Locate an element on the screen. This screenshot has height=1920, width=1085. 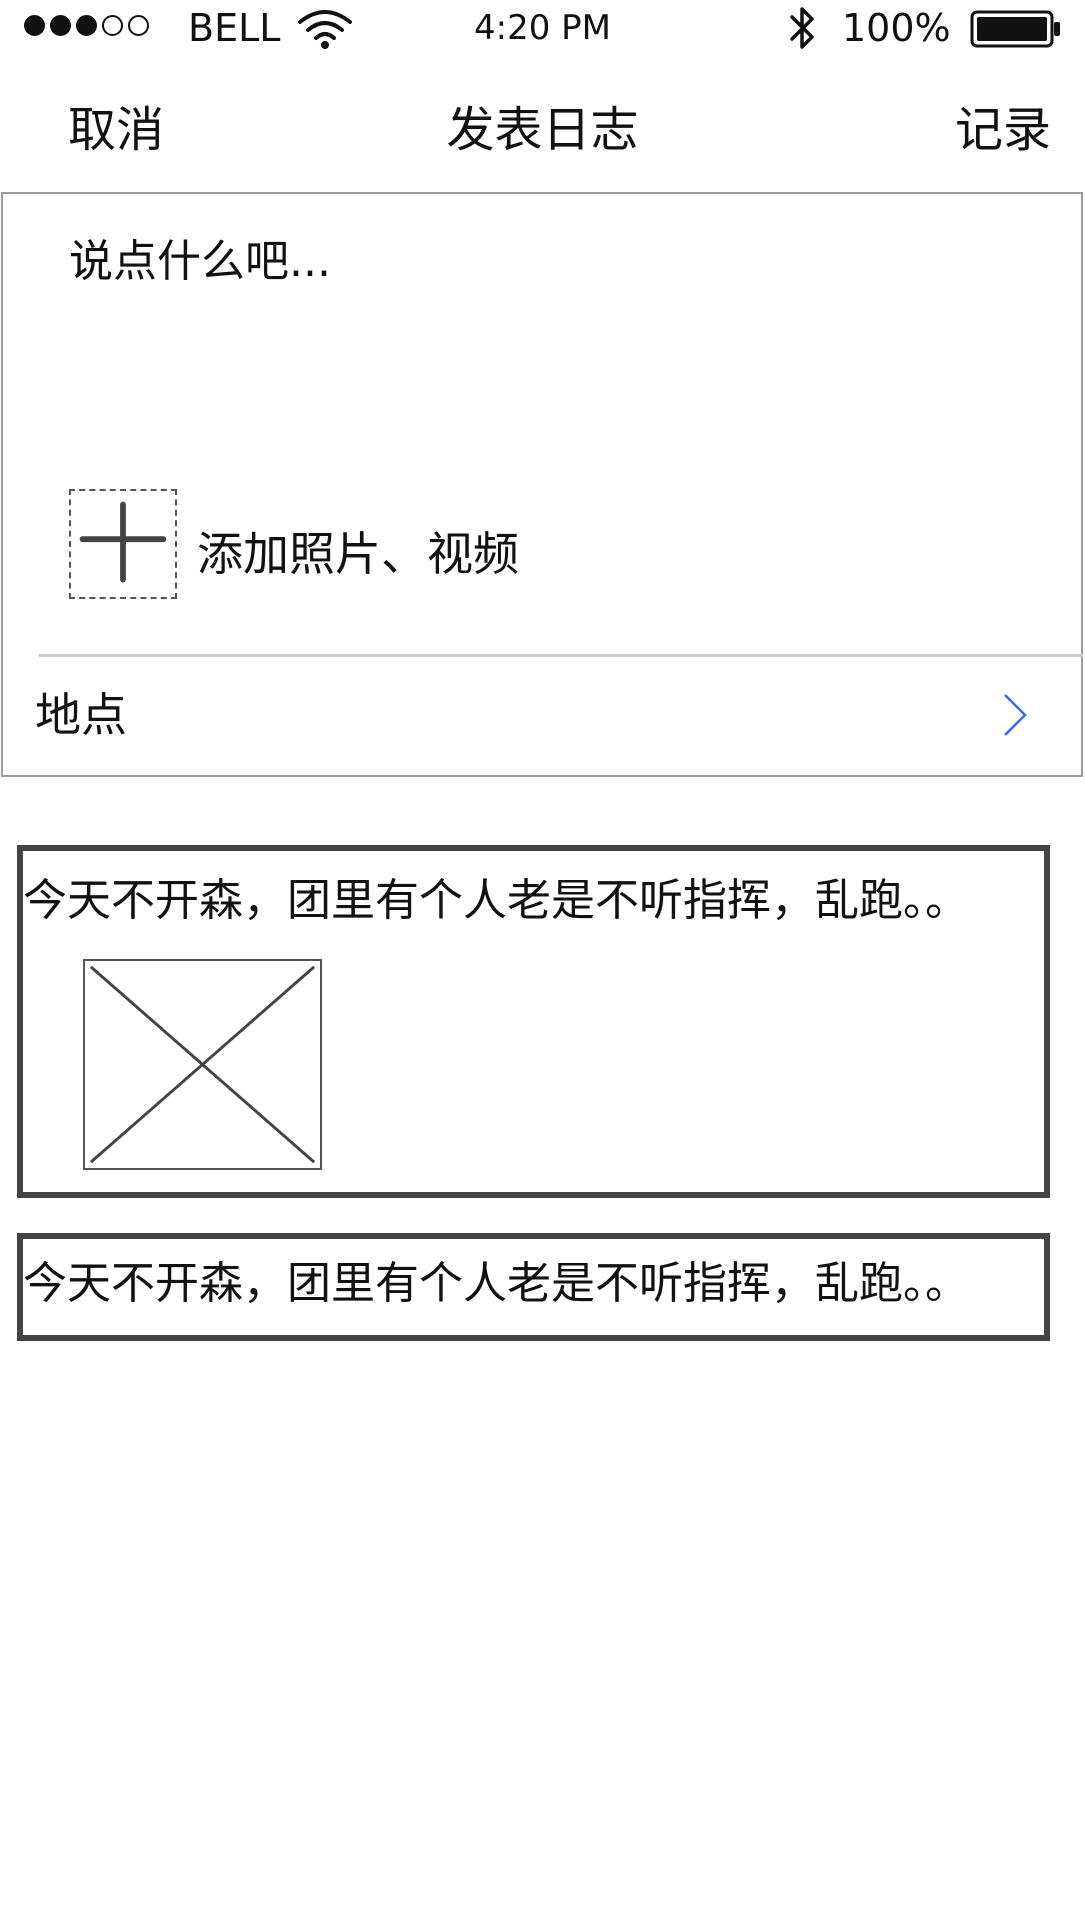
chevron-right-icon is located at coordinates (1014, 715).